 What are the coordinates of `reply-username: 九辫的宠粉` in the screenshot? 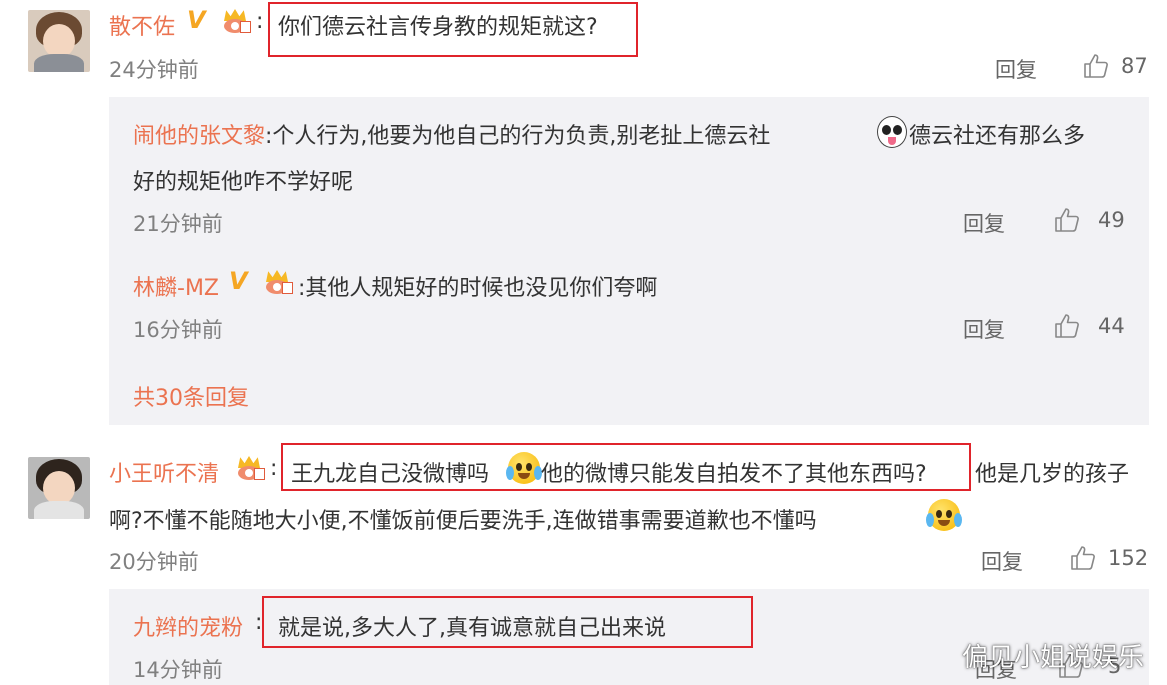 It's located at (188, 626).